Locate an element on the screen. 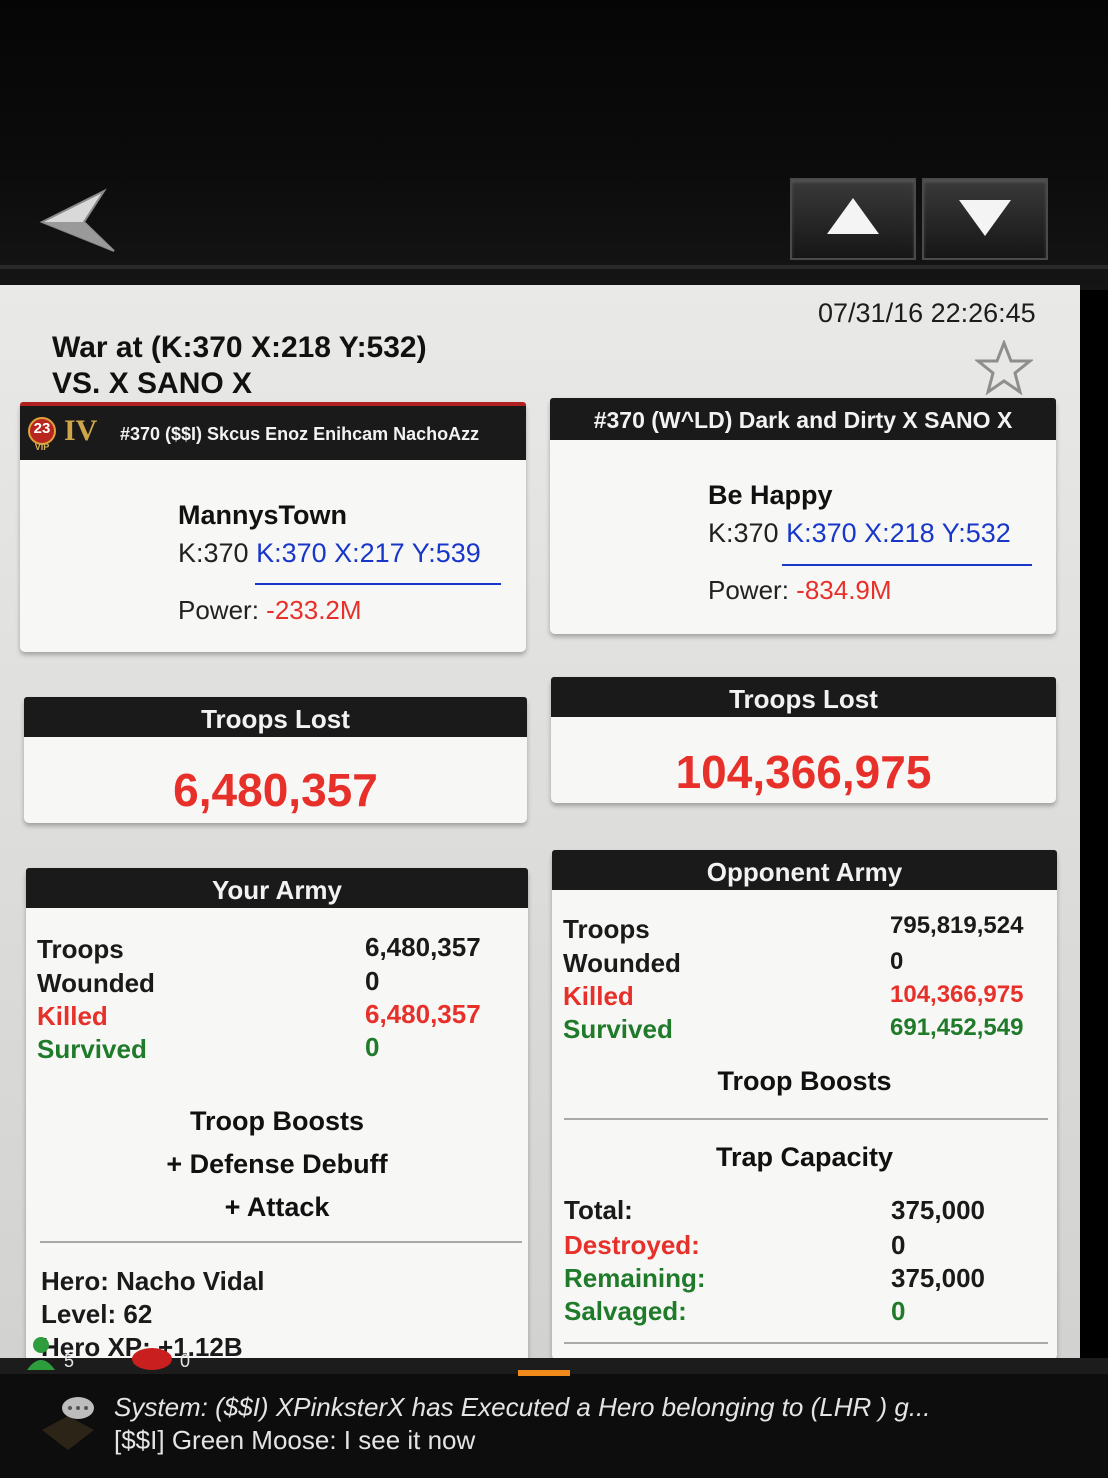  opponent-army-row-label: Killed is located at coordinates (598, 996).